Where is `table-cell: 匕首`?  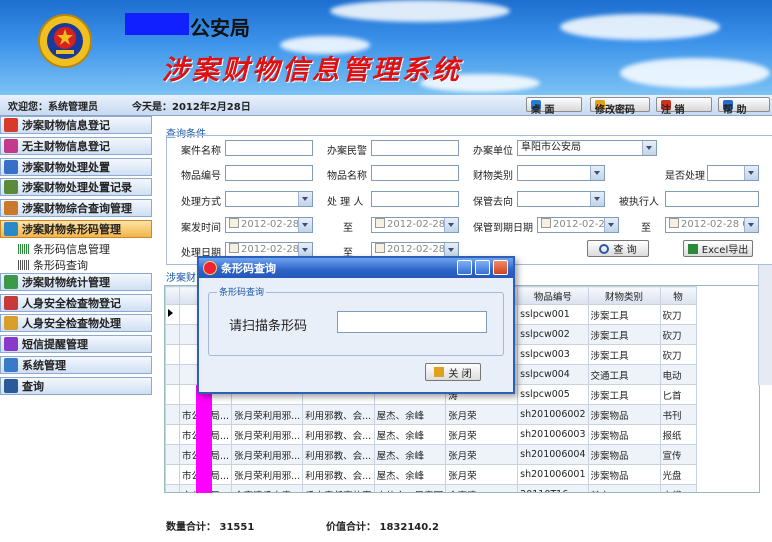
table-cell: 匕首 is located at coordinates (678, 394).